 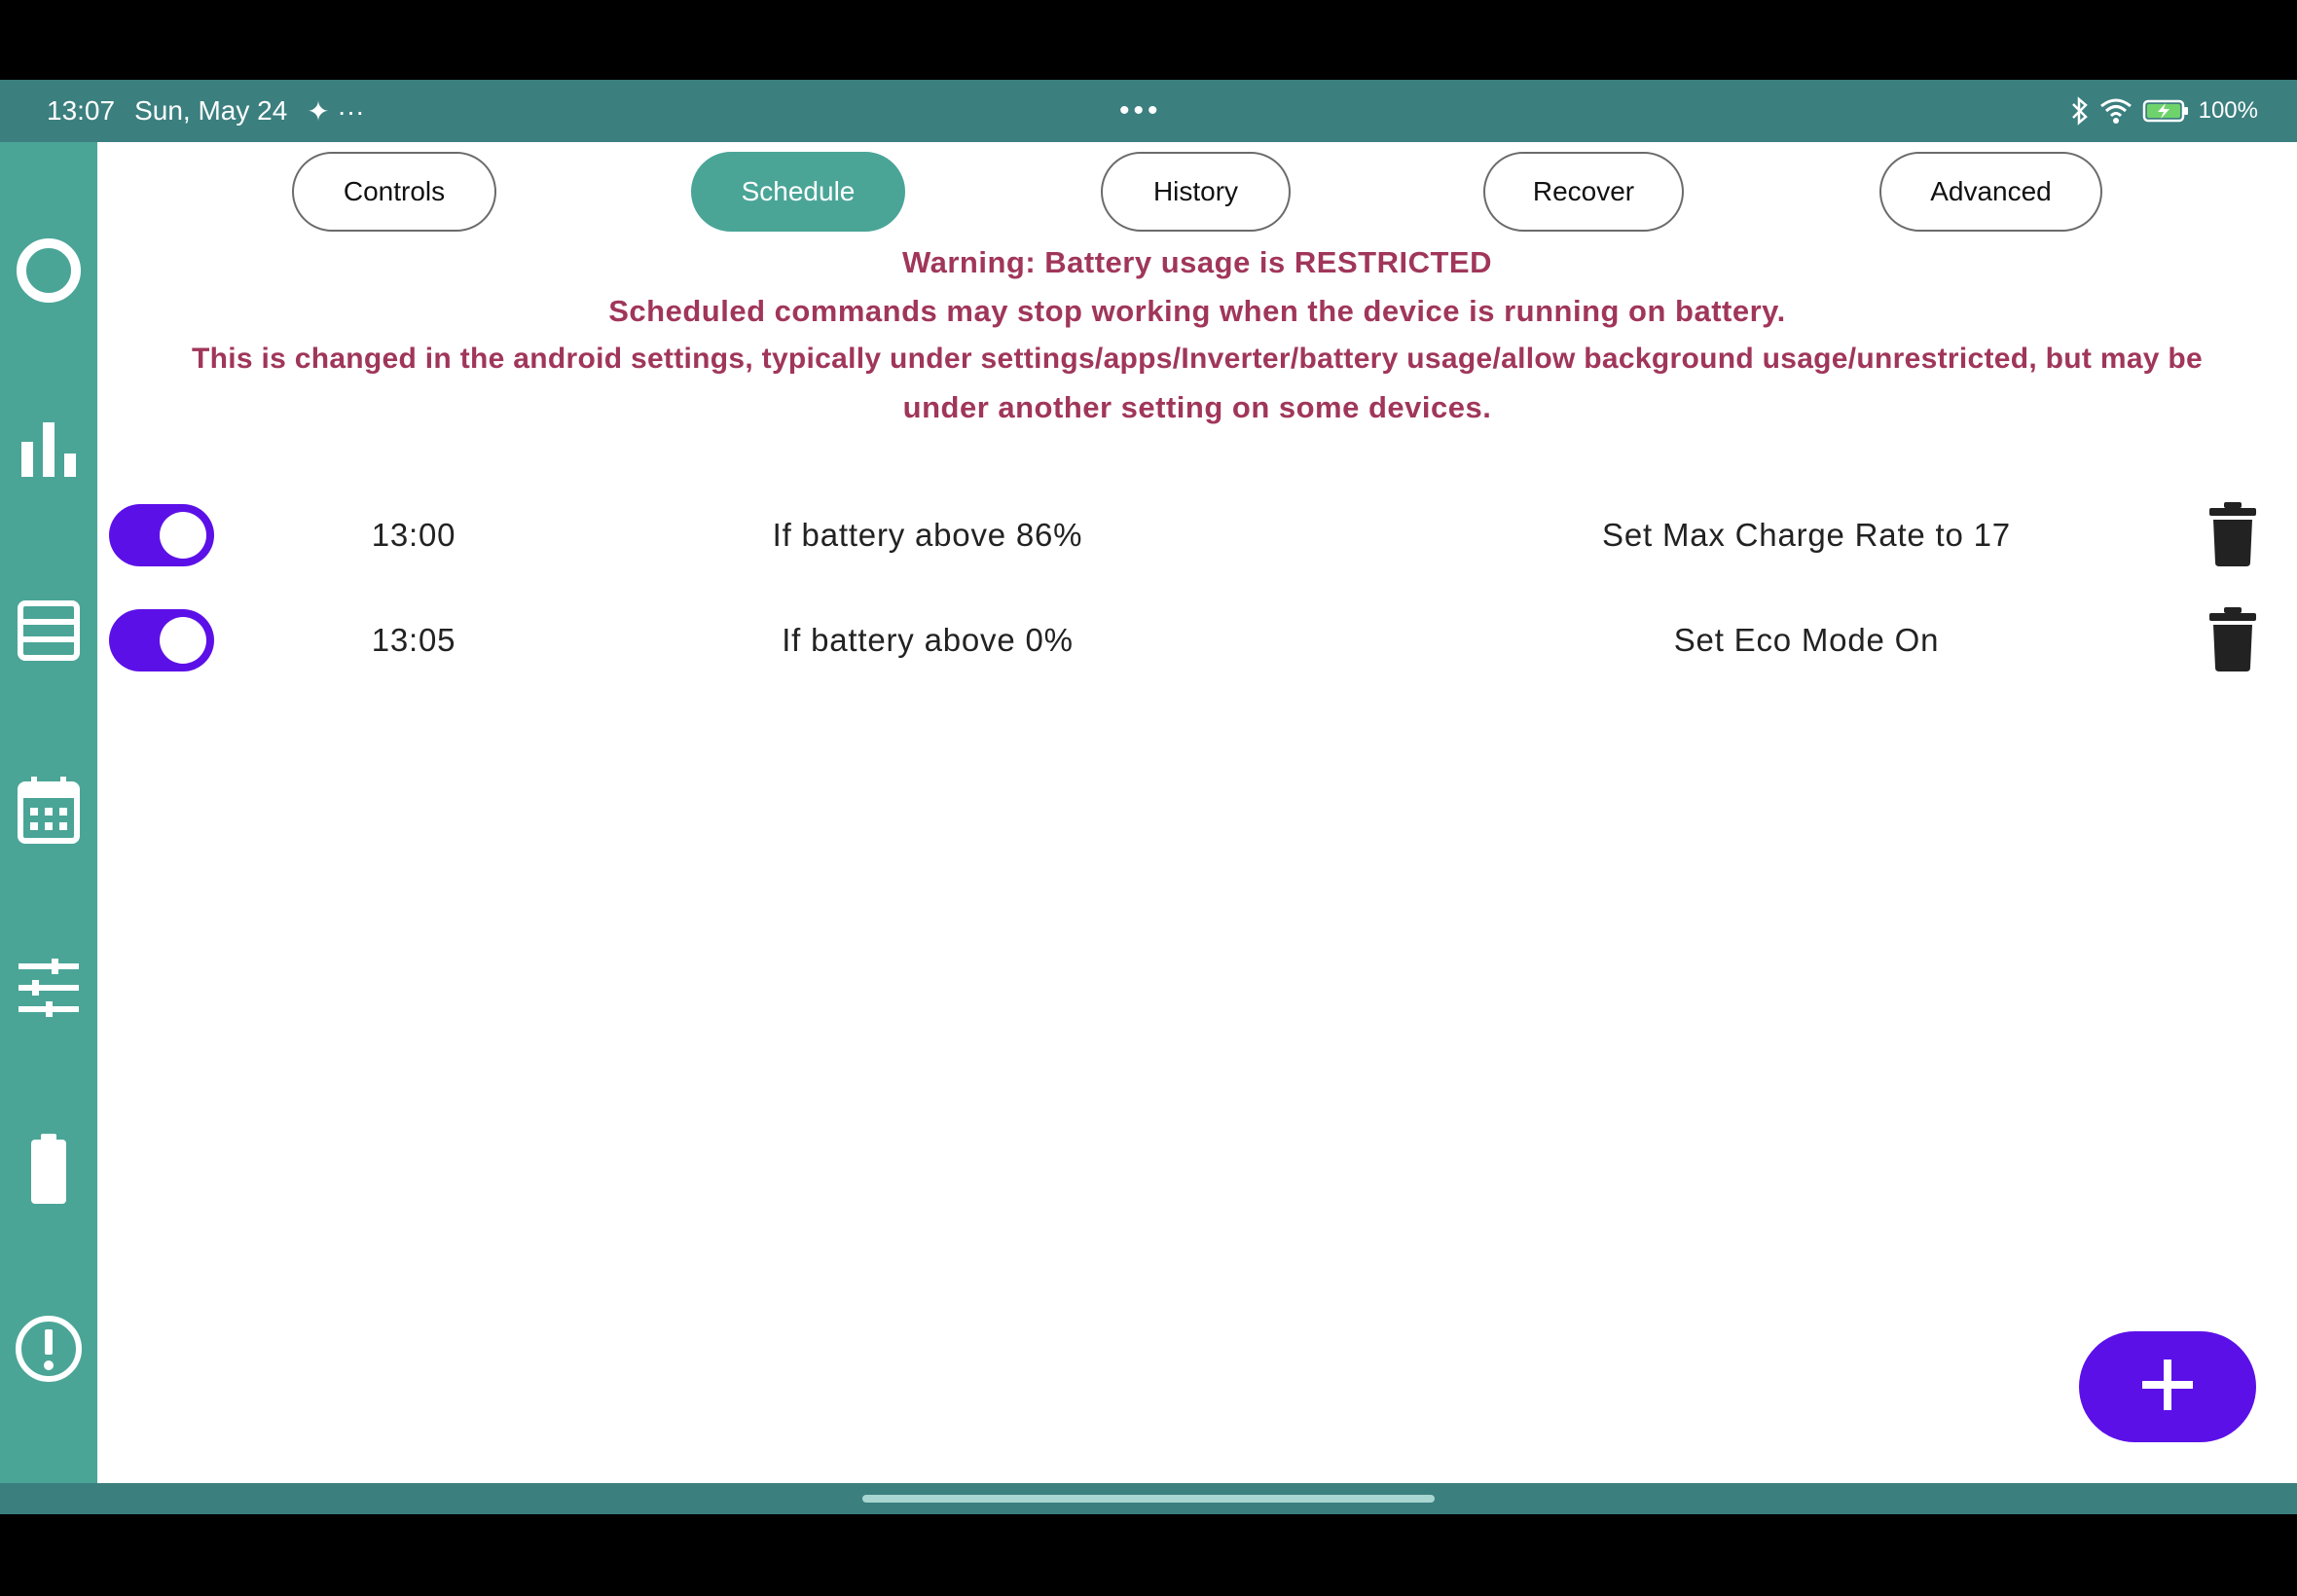 I want to click on list-icon, so click(x=49, y=633).